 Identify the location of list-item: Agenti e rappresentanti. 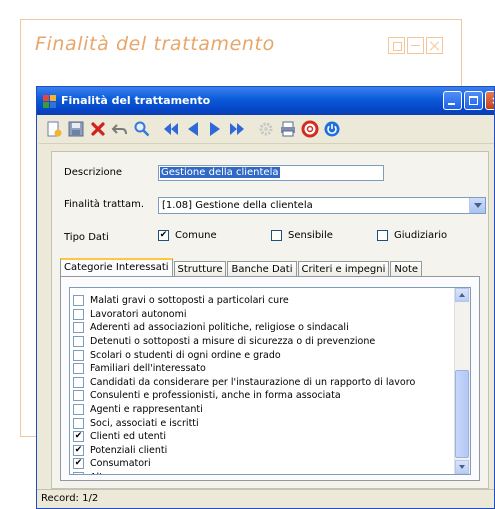
(270, 410).